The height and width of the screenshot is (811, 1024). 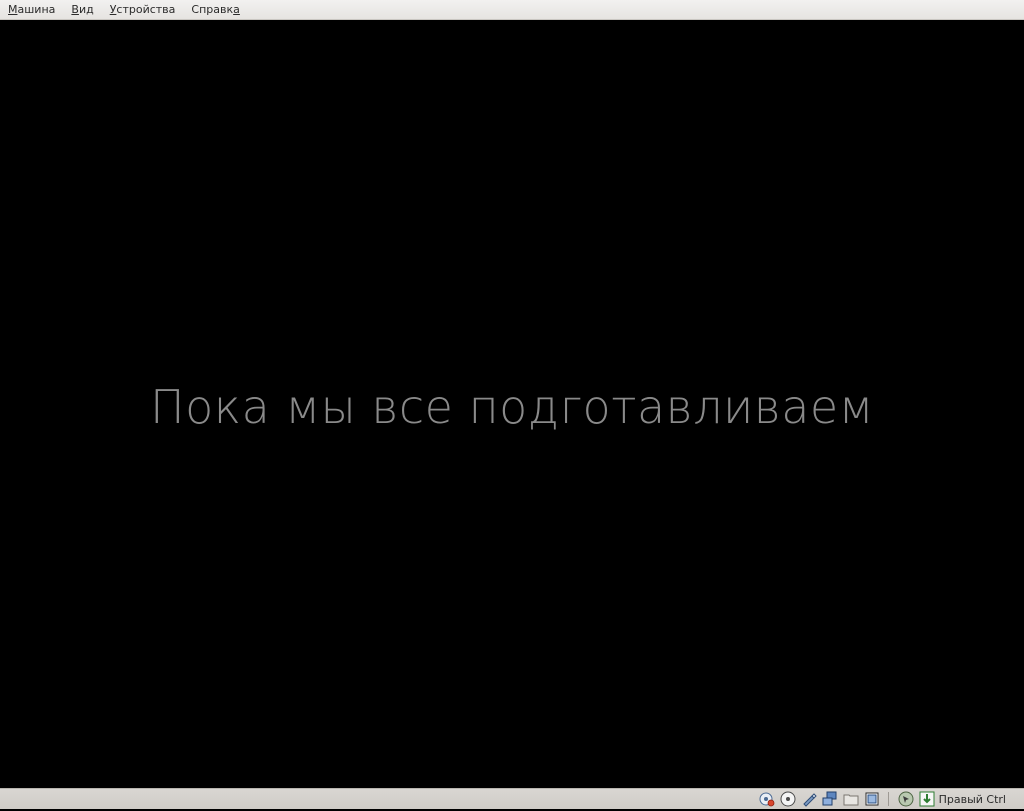 I want to click on menu-devices: Устройства, so click(x=143, y=10).